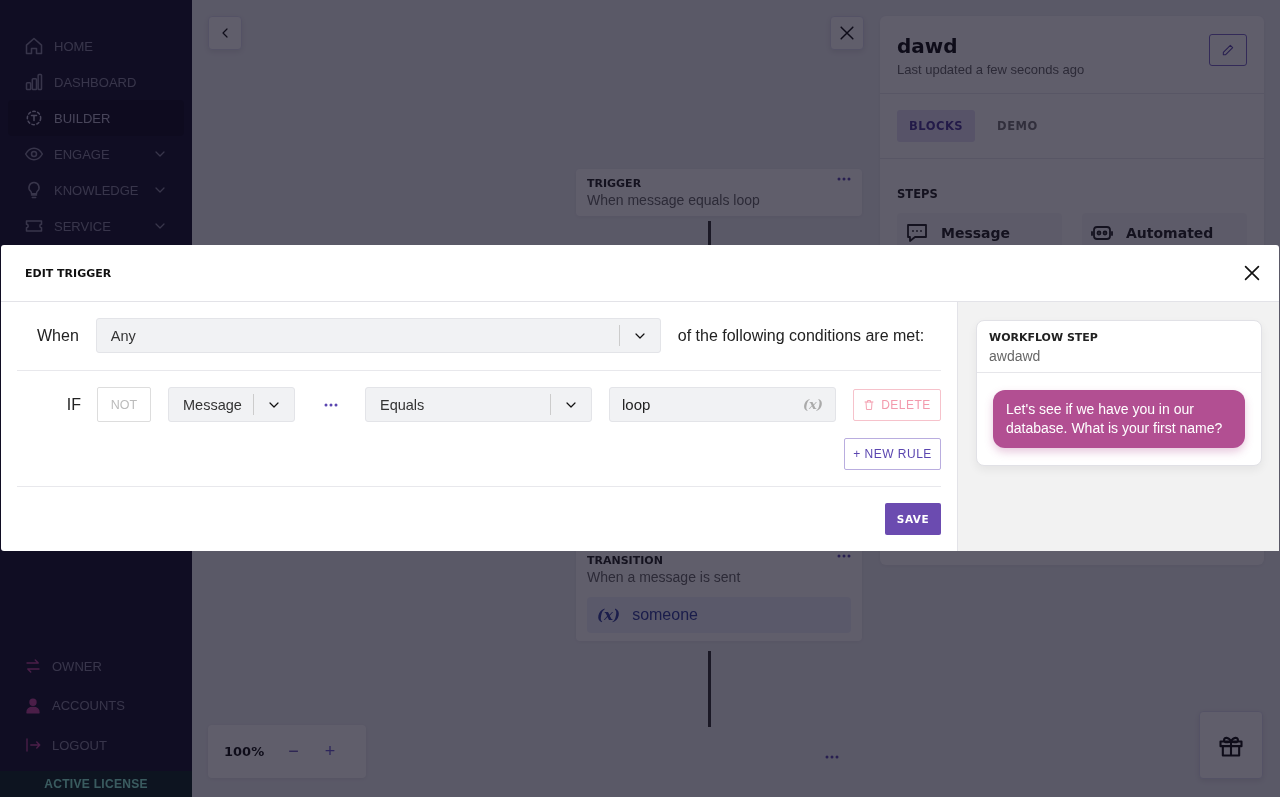 This screenshot has width=1280, height=797. I want to click on dialog-title: EDIT TRIGGER, so click(68, 273).